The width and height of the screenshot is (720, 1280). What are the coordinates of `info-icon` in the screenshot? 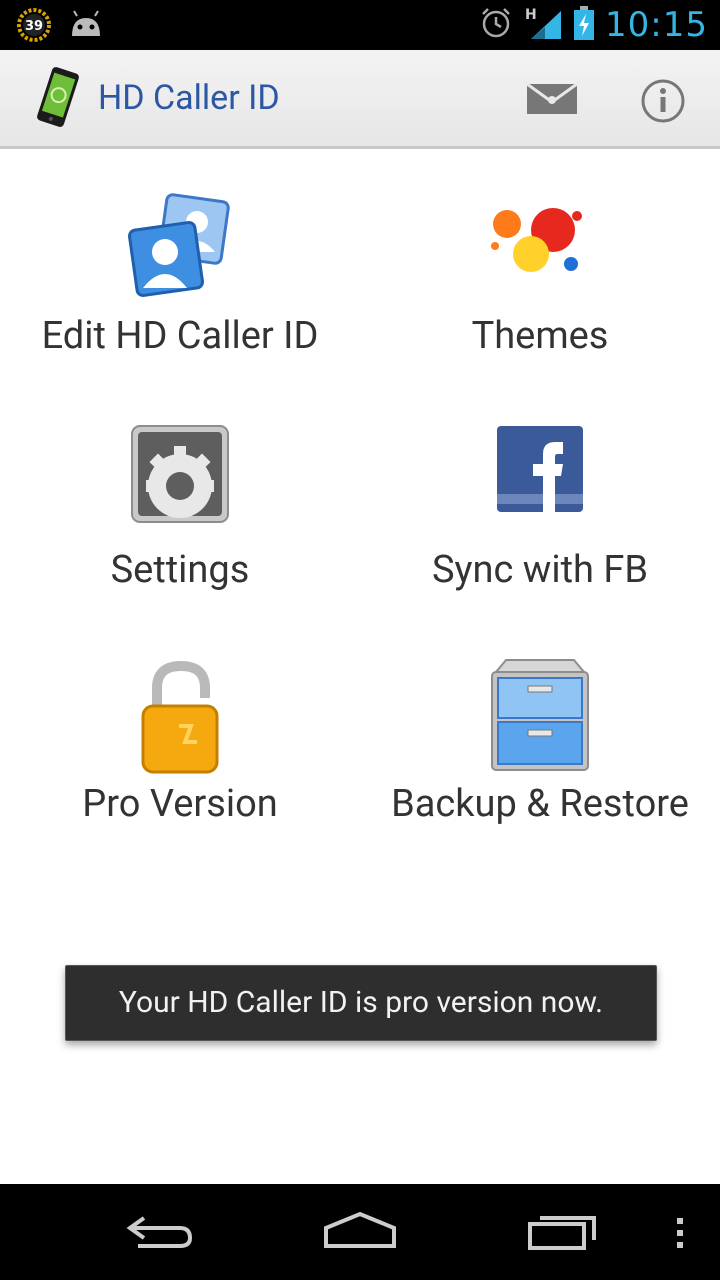 It's located at (663, 103).